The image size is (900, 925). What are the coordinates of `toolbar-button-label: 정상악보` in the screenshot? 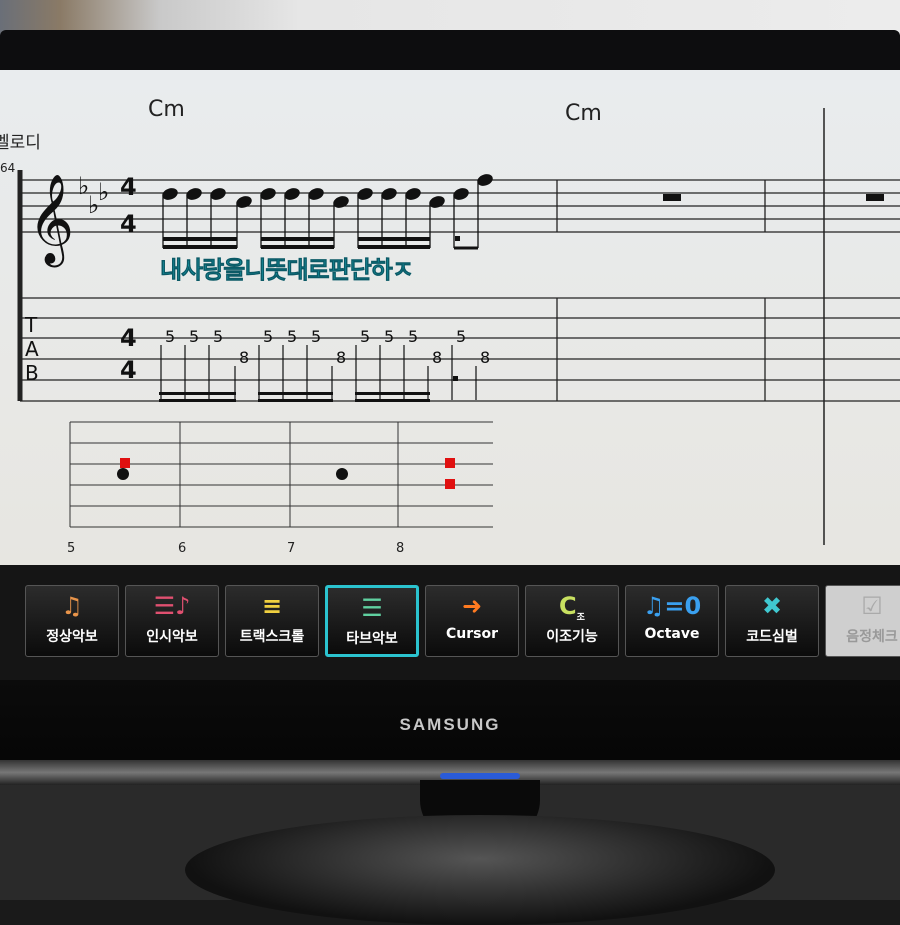 It's located at (72, 637).